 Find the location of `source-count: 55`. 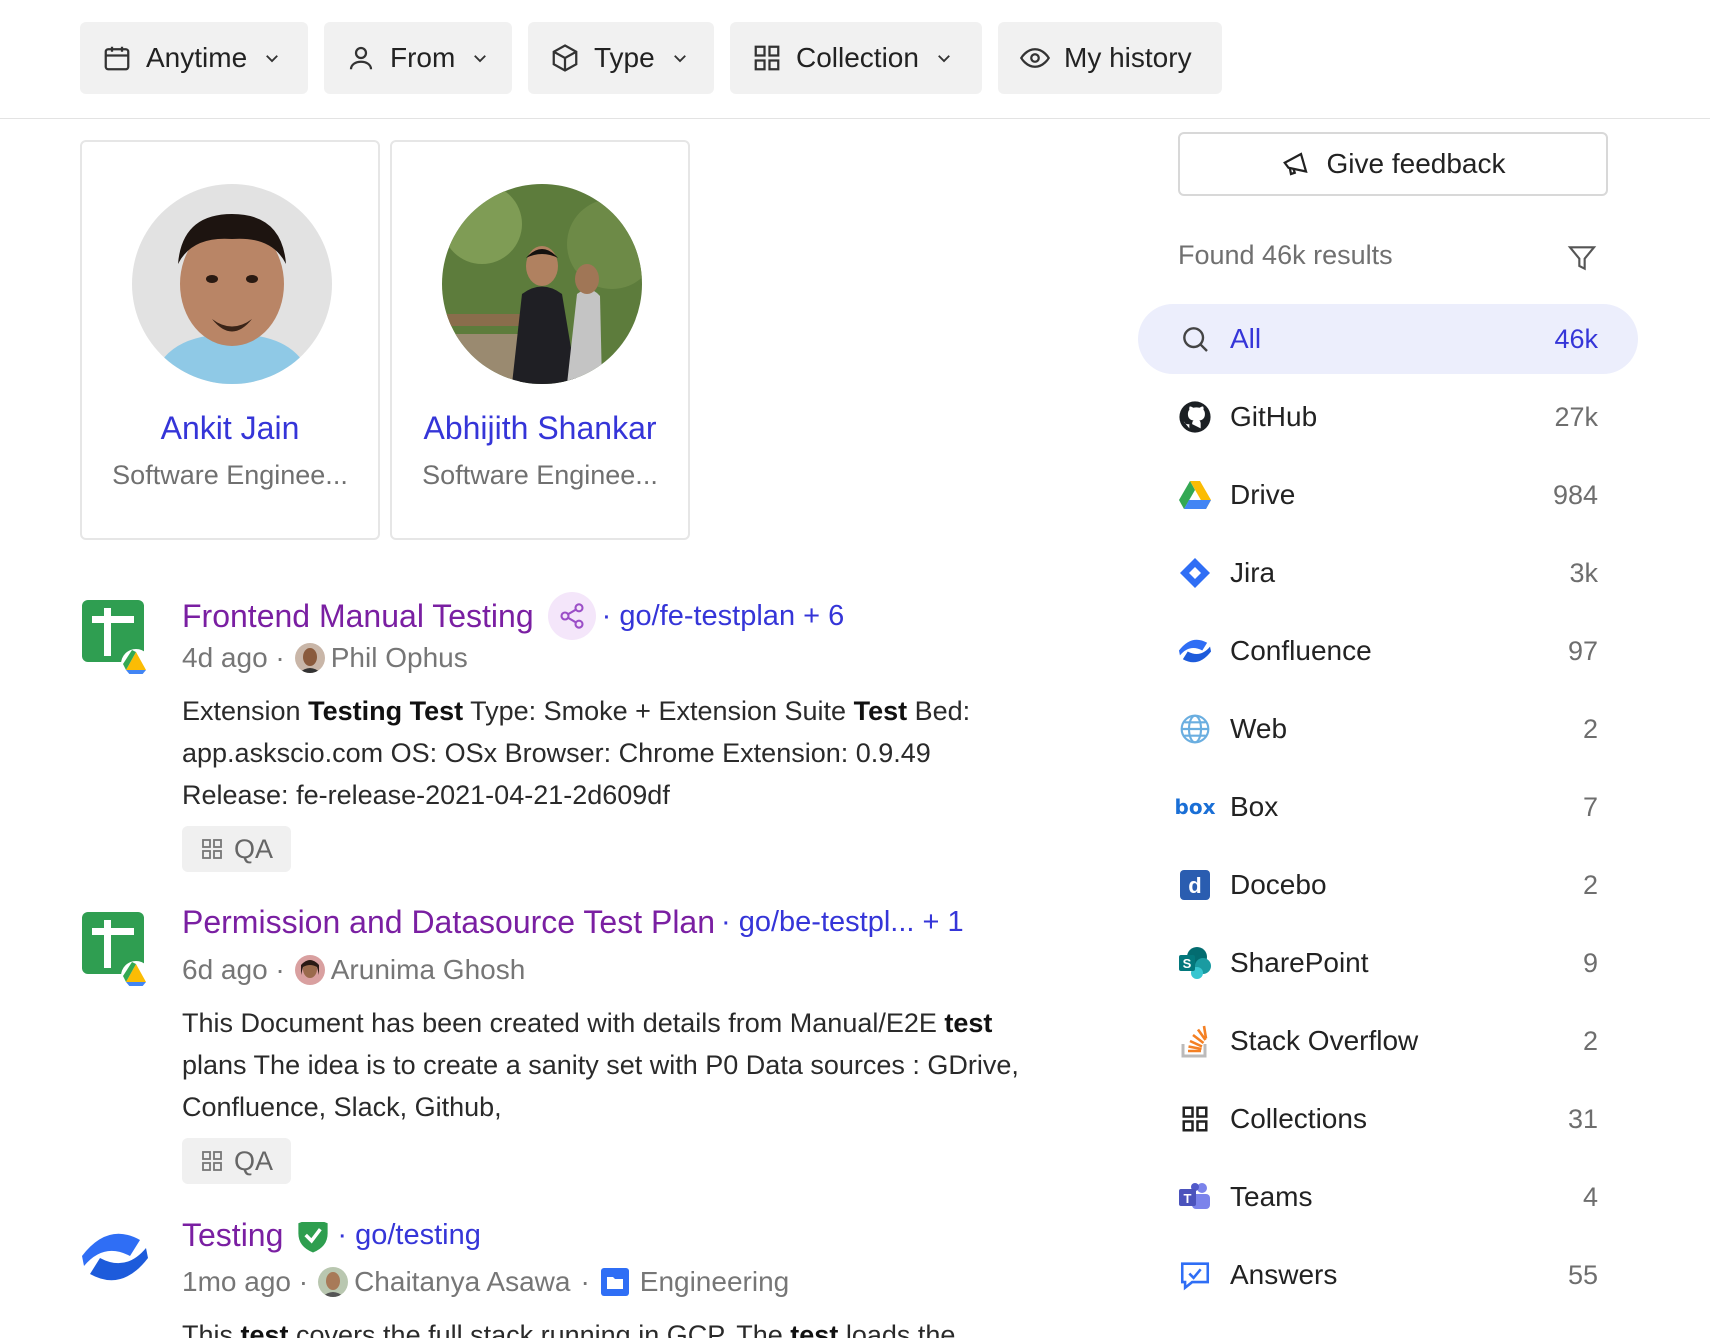

source-count: 55 is located at coordinates (1582, 1274).